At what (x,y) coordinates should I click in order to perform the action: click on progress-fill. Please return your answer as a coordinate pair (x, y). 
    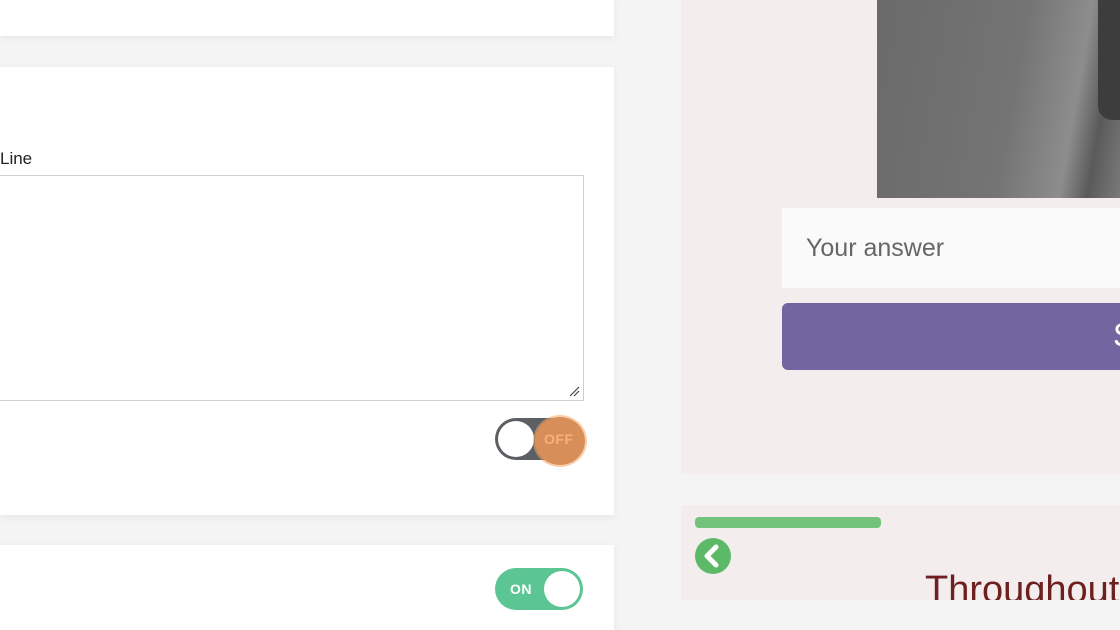
    Looking at the image, I should click on (788, 522).